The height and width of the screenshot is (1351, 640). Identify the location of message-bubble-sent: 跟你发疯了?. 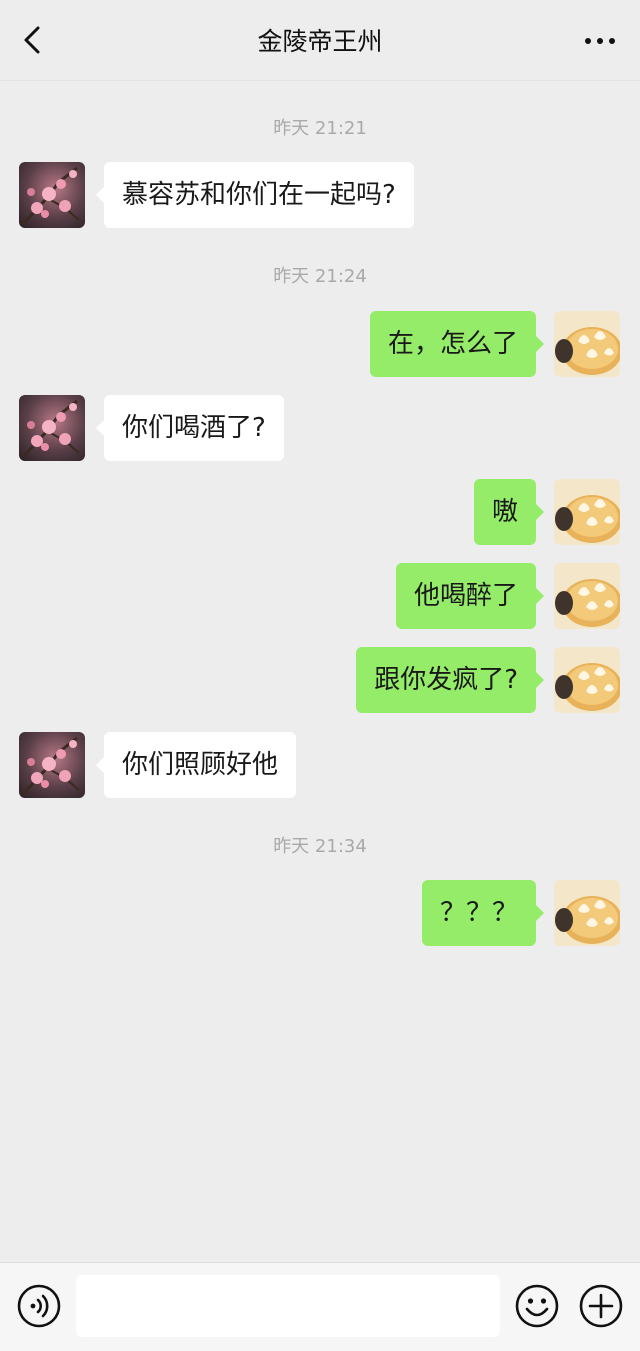
(450, 680).